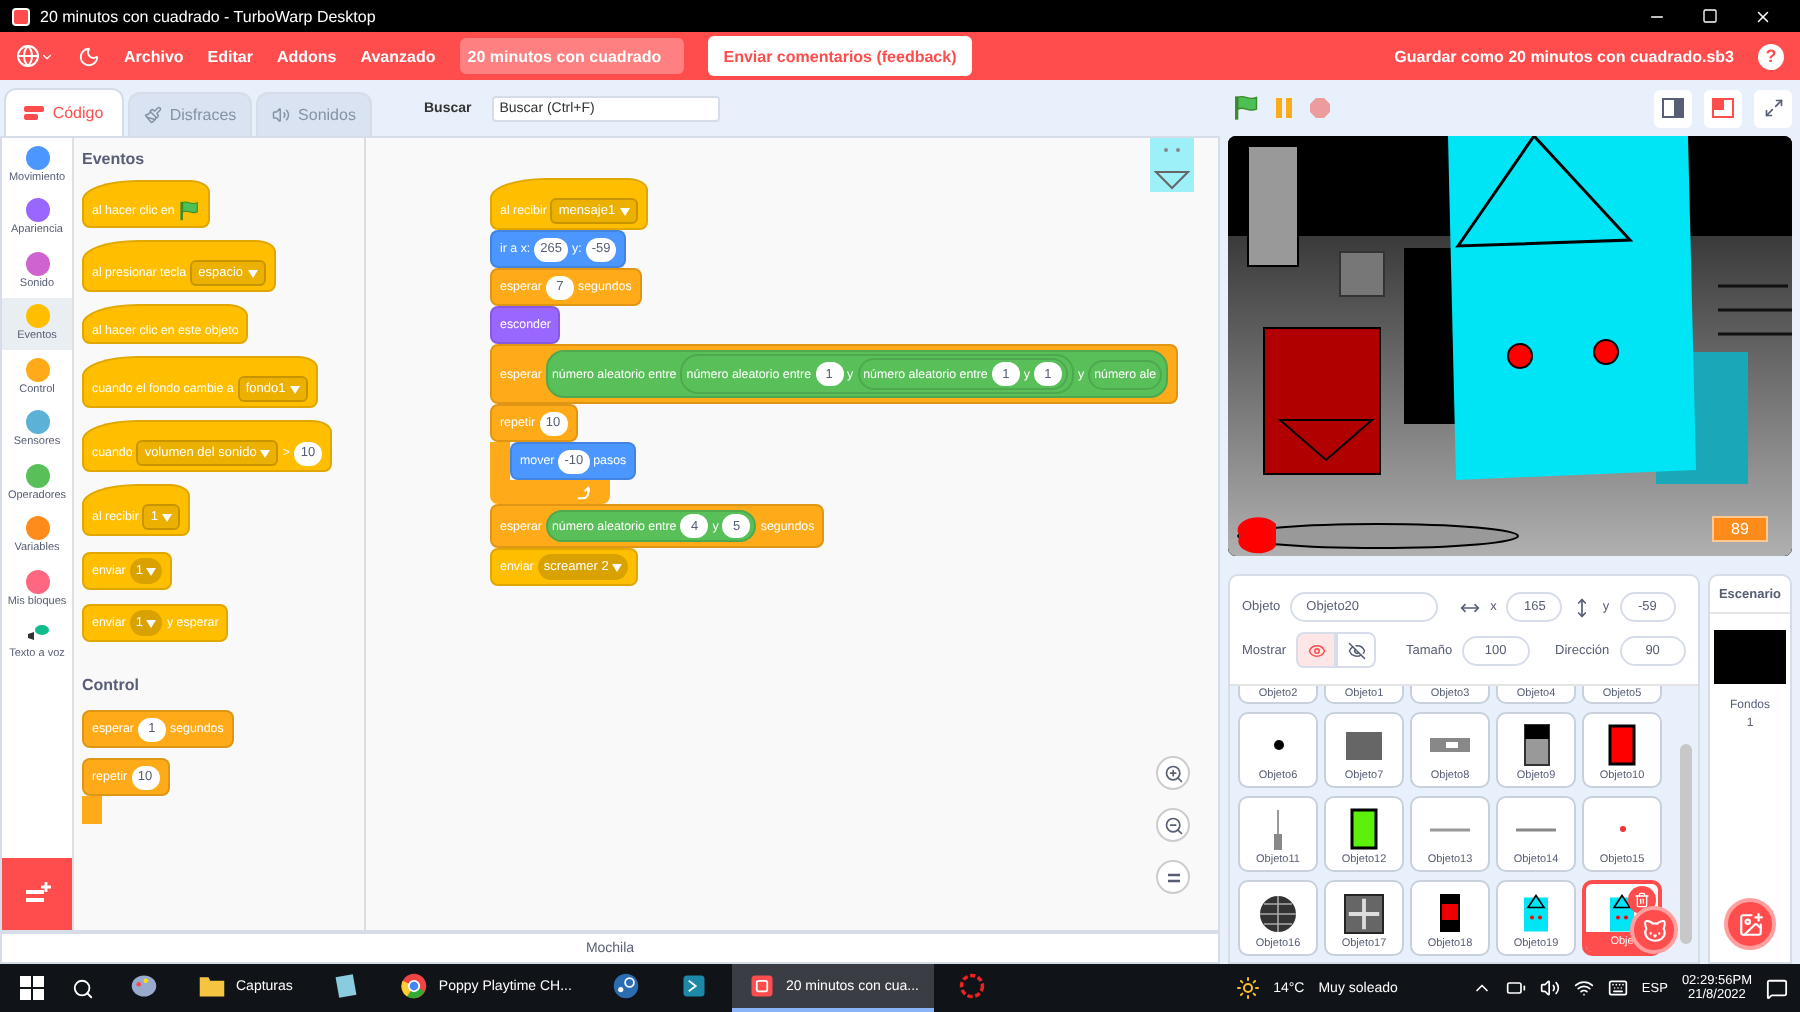 Image resolution: width=1800 pixels, height=1012 pixels. Describe the element at coordinates (89, 56) in the screenshot. I see `moon-icon` at that location.